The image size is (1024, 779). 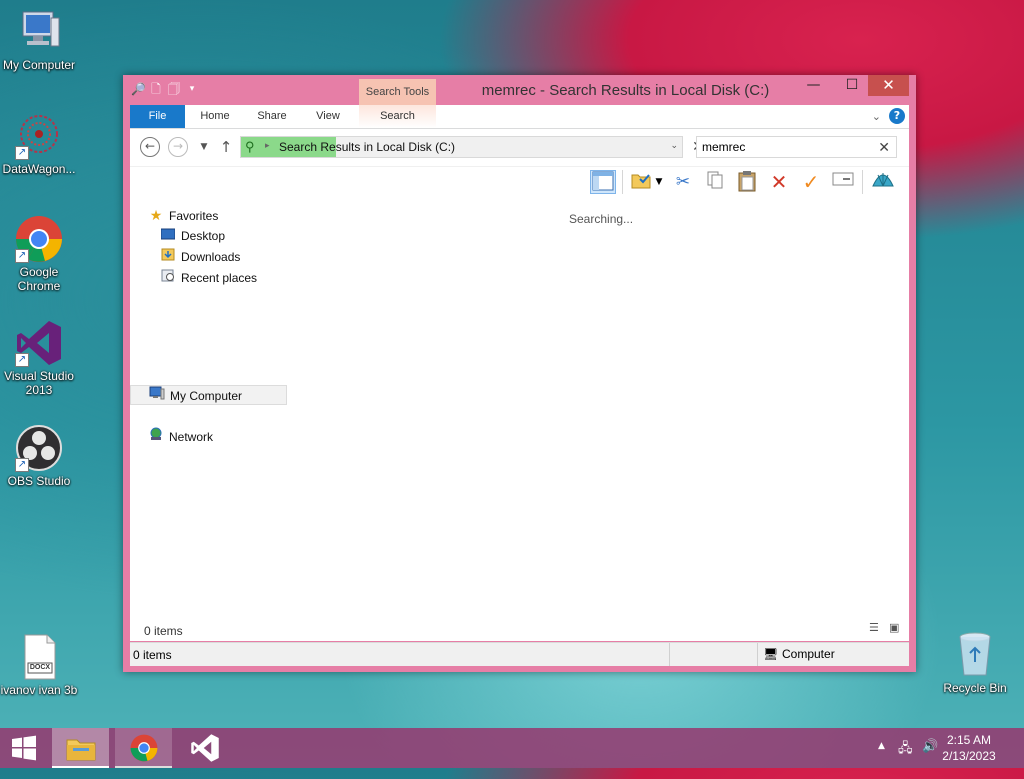 I want to click on nav-item-downloads: Downloads, so click(x=200, y=257).